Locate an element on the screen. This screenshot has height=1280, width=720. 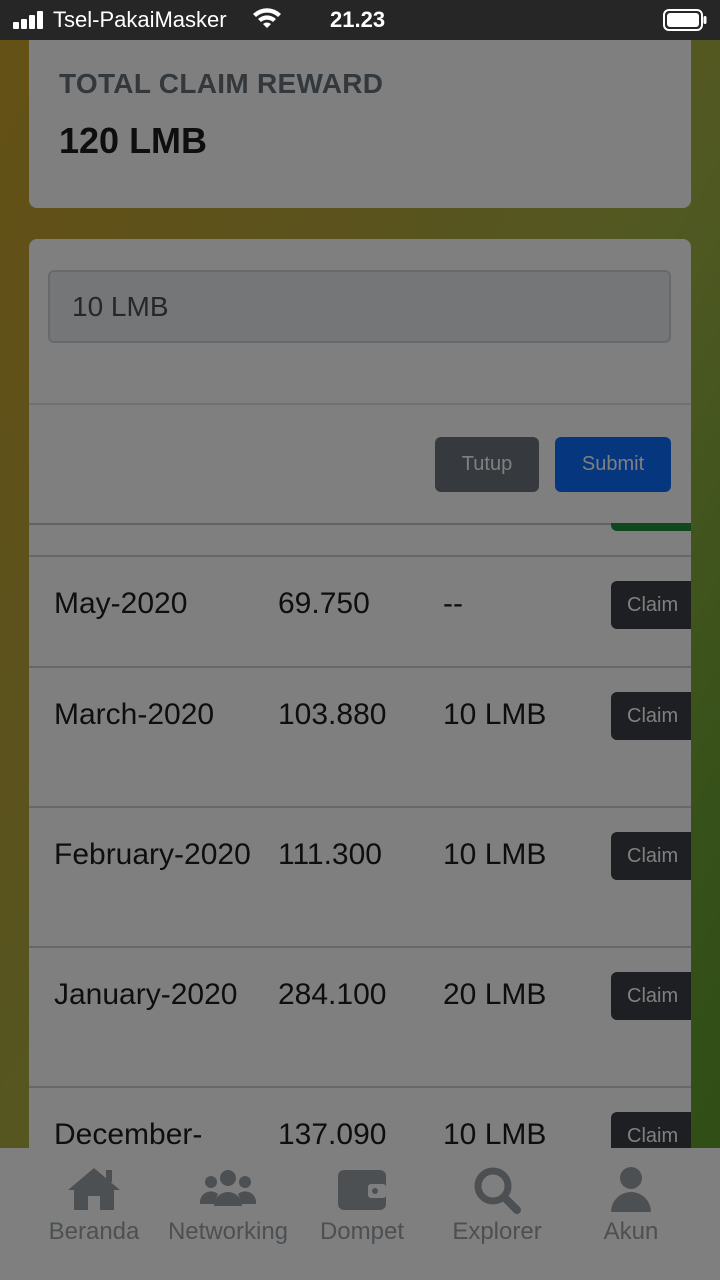
nav-item-dompet: Dompet is located at coordinates (362, 1205).